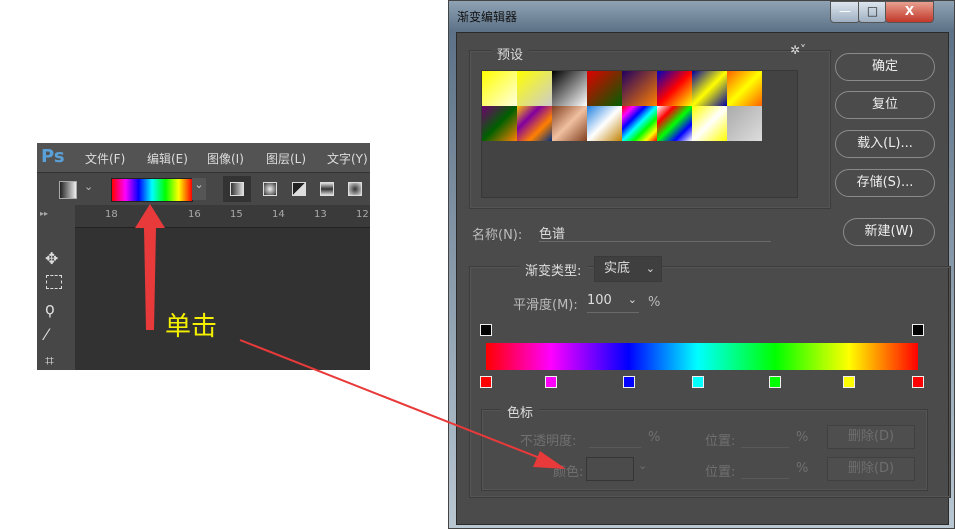 The height and width of the screenshot is (529, 955). I want to click on menu-layer: 图层(L), so click(286, 158).